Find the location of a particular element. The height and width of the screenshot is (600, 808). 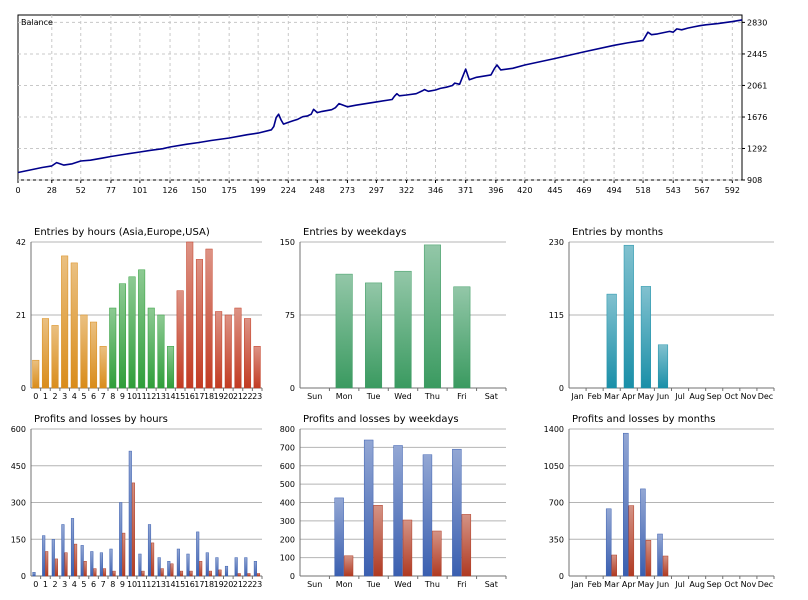

balance-xtick-label: 0 is located at coordinates (17, 190).